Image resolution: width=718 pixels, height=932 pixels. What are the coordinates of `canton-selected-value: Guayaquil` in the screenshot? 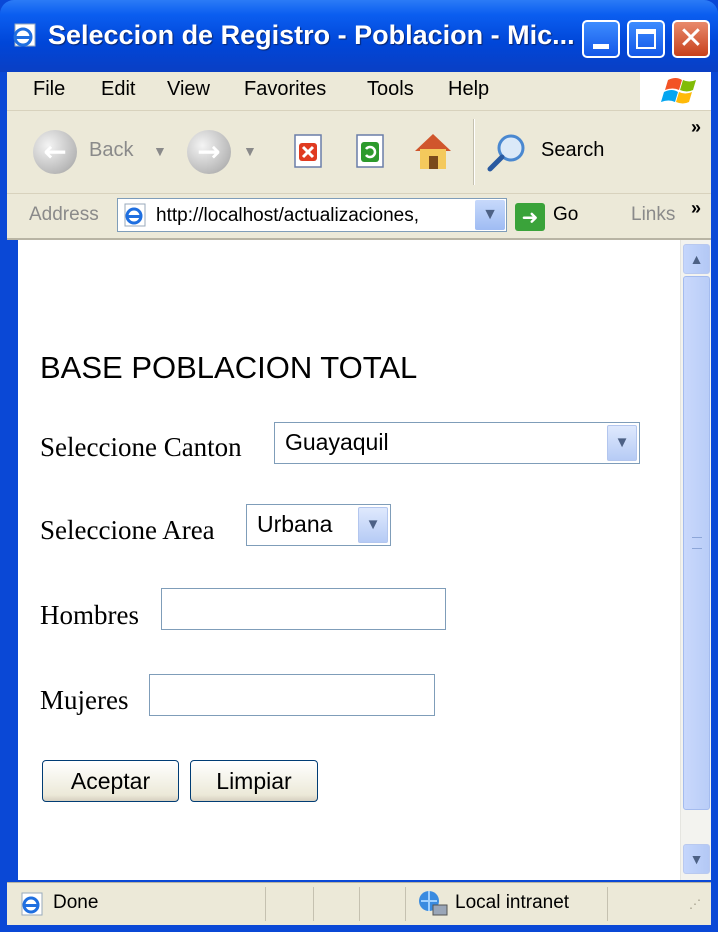 It's located at (337, 442).